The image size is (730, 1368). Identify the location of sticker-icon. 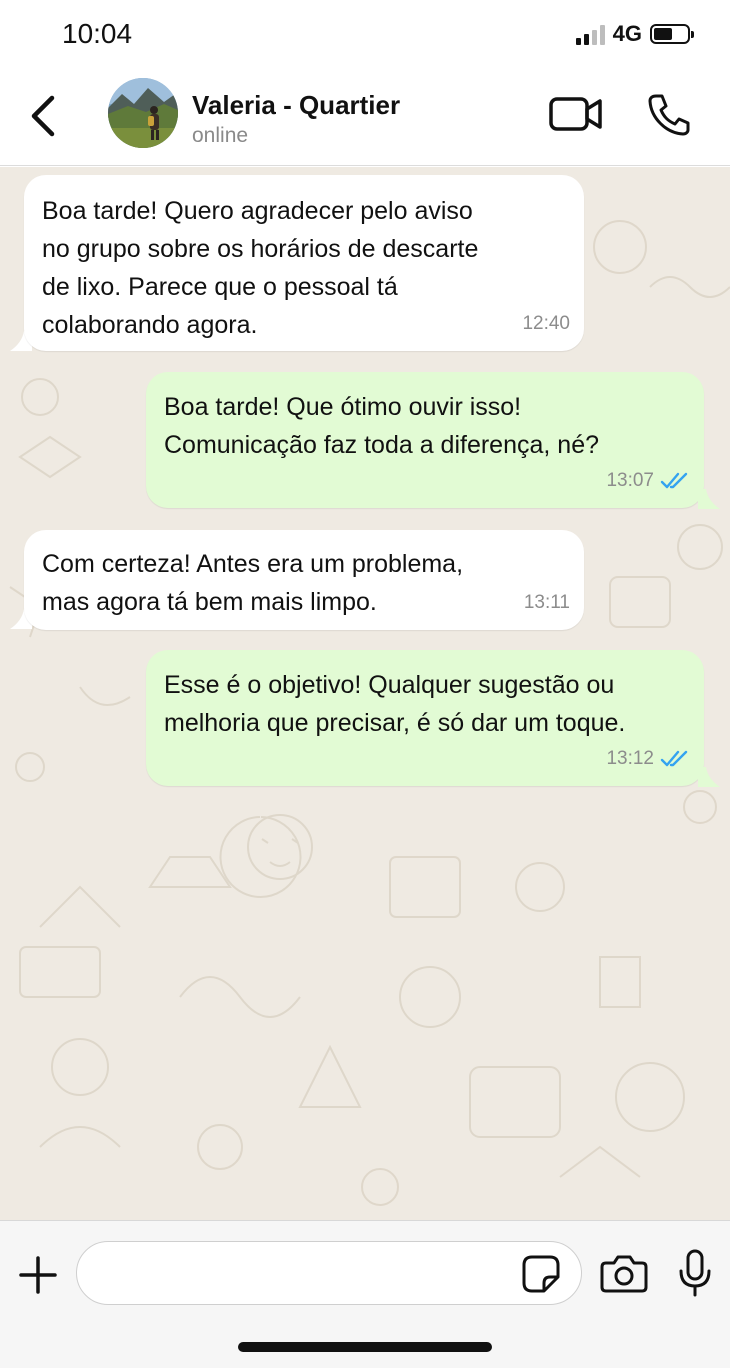
(541, 1274).